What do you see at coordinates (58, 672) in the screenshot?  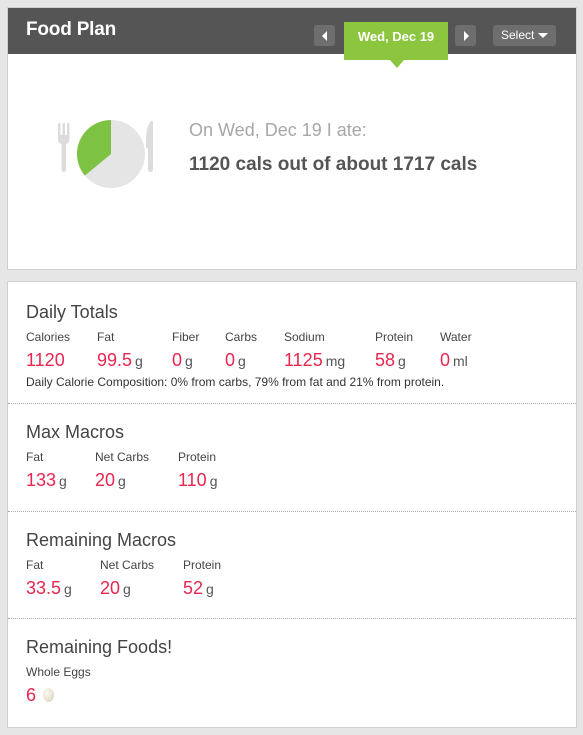 I see `food-label: Whole Eggs` at bounding box center [58, 672].